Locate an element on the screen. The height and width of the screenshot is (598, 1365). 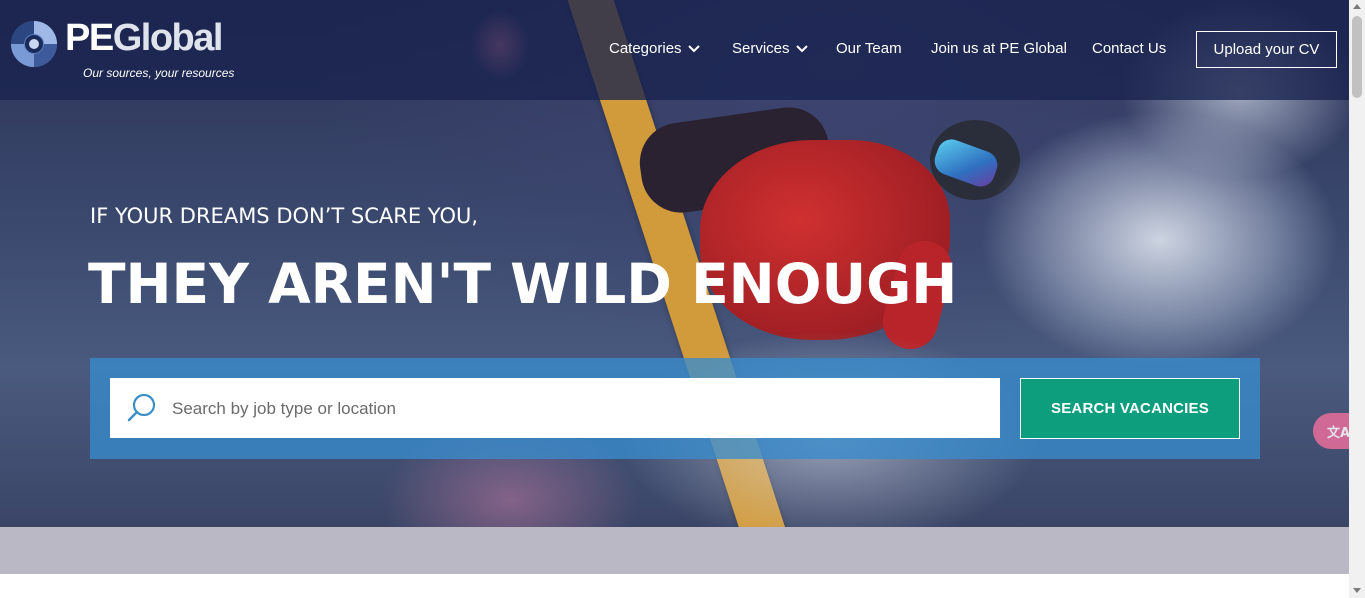
scroll-thumb is located at coordinates (1357, 57).